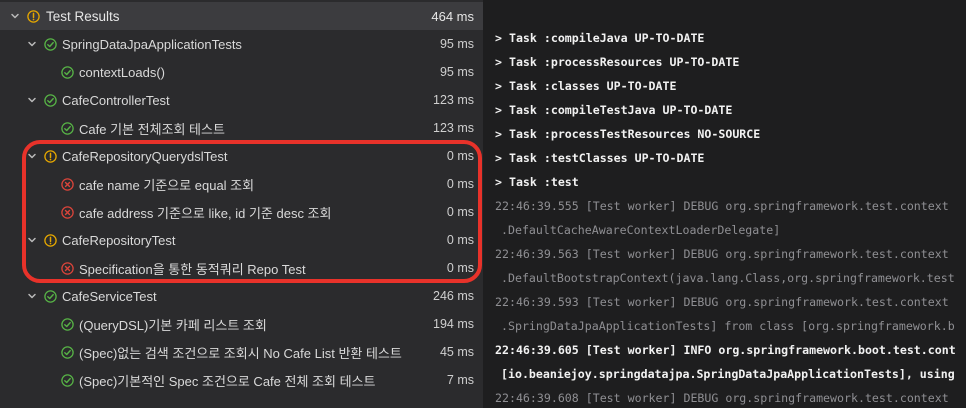 This screenshot has height=408, width=966. Describe the element at coordinates (241, 100) in the screenshot. I see `test-class-row: CafeControllerTest 123 ms` at that location.